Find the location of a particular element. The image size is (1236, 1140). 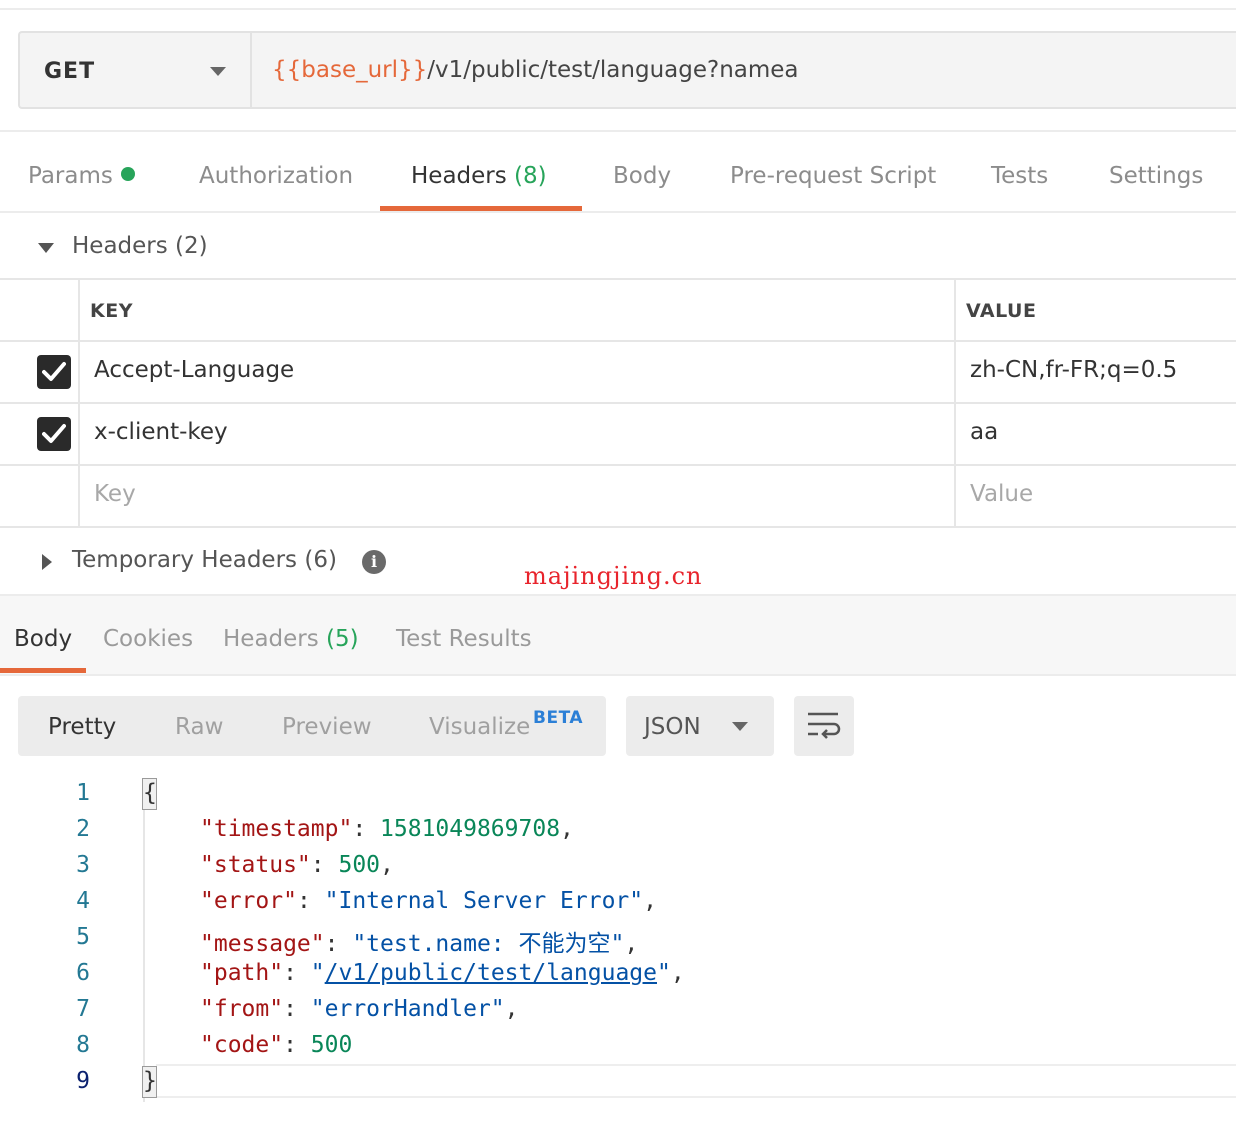

code-line: "status": 500, is located at coordinates (297, 865).